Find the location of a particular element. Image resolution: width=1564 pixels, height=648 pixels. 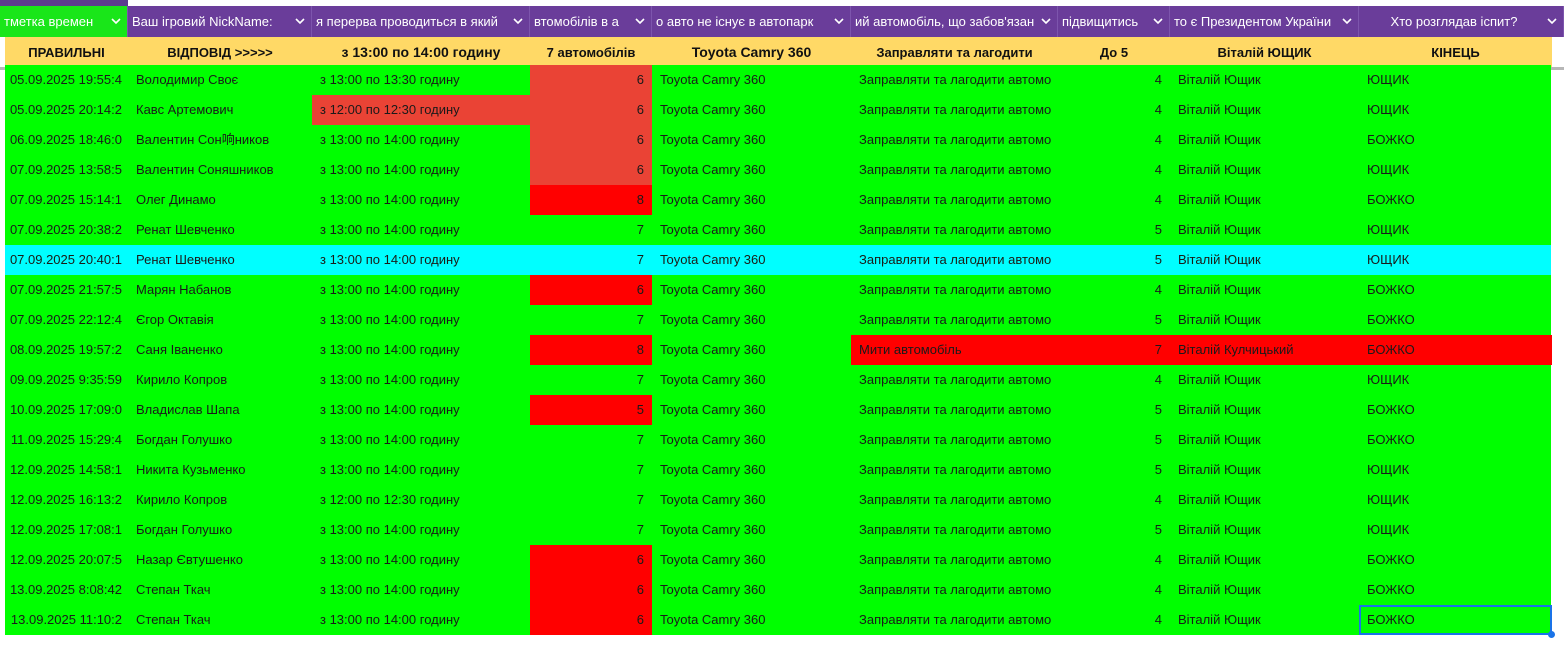

table-cell-ts: 12.09.2025 17:08:1 is located at coordinates (66, 530).